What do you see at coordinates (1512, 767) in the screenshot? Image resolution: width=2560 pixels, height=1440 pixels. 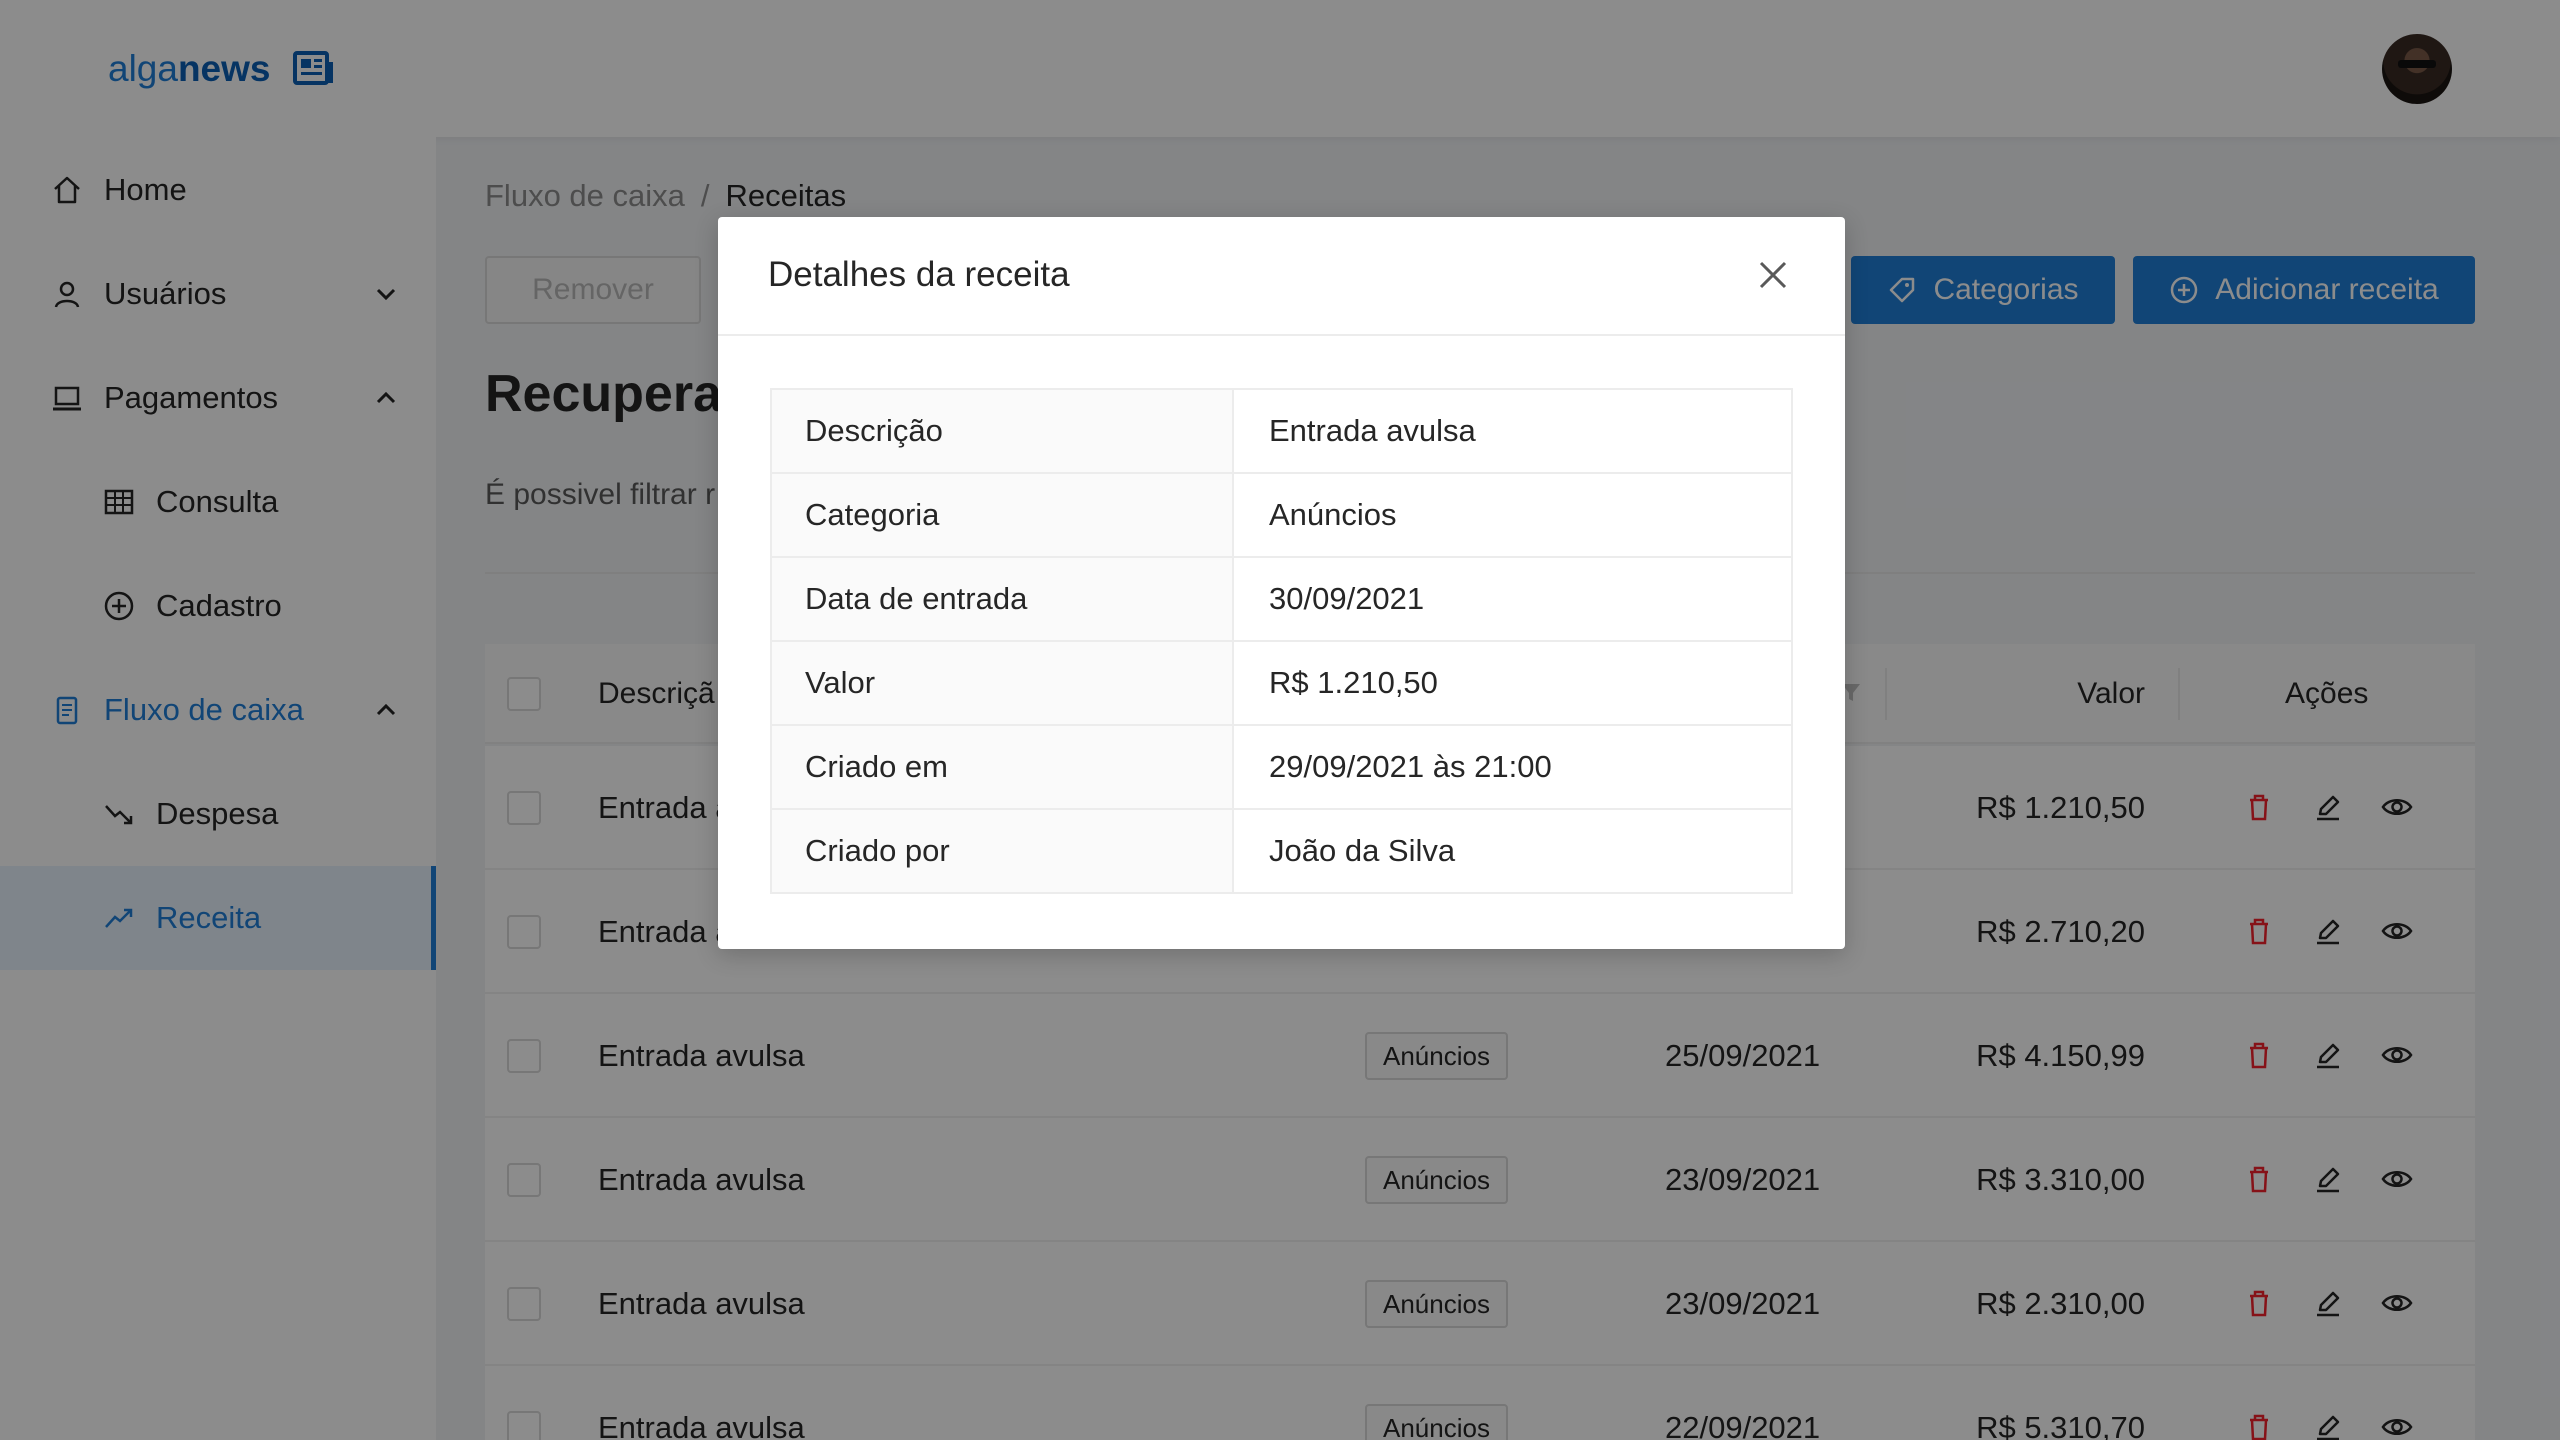 I see `detail-value: 29/09/2021 às 21:00` at bounding box center [1512, 767].